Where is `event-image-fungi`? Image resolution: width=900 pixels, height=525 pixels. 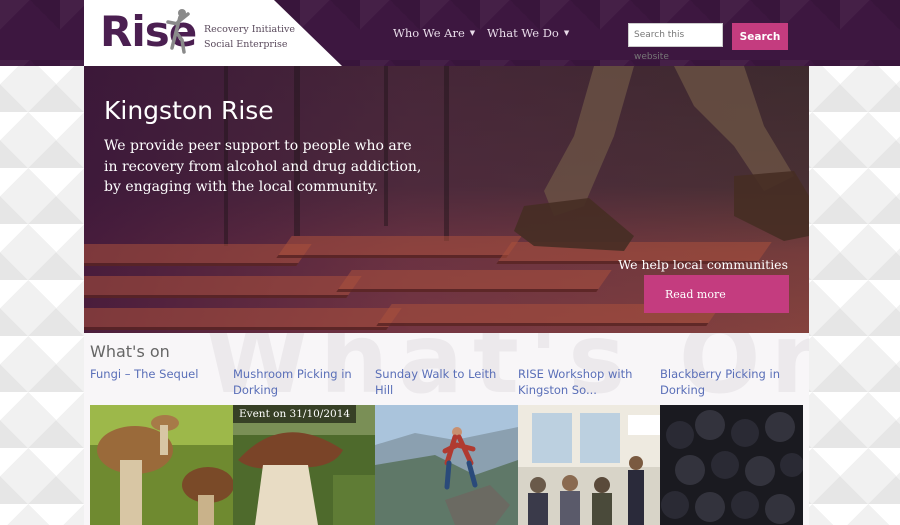
event-image-fungi is located at coordinates (161, 465).